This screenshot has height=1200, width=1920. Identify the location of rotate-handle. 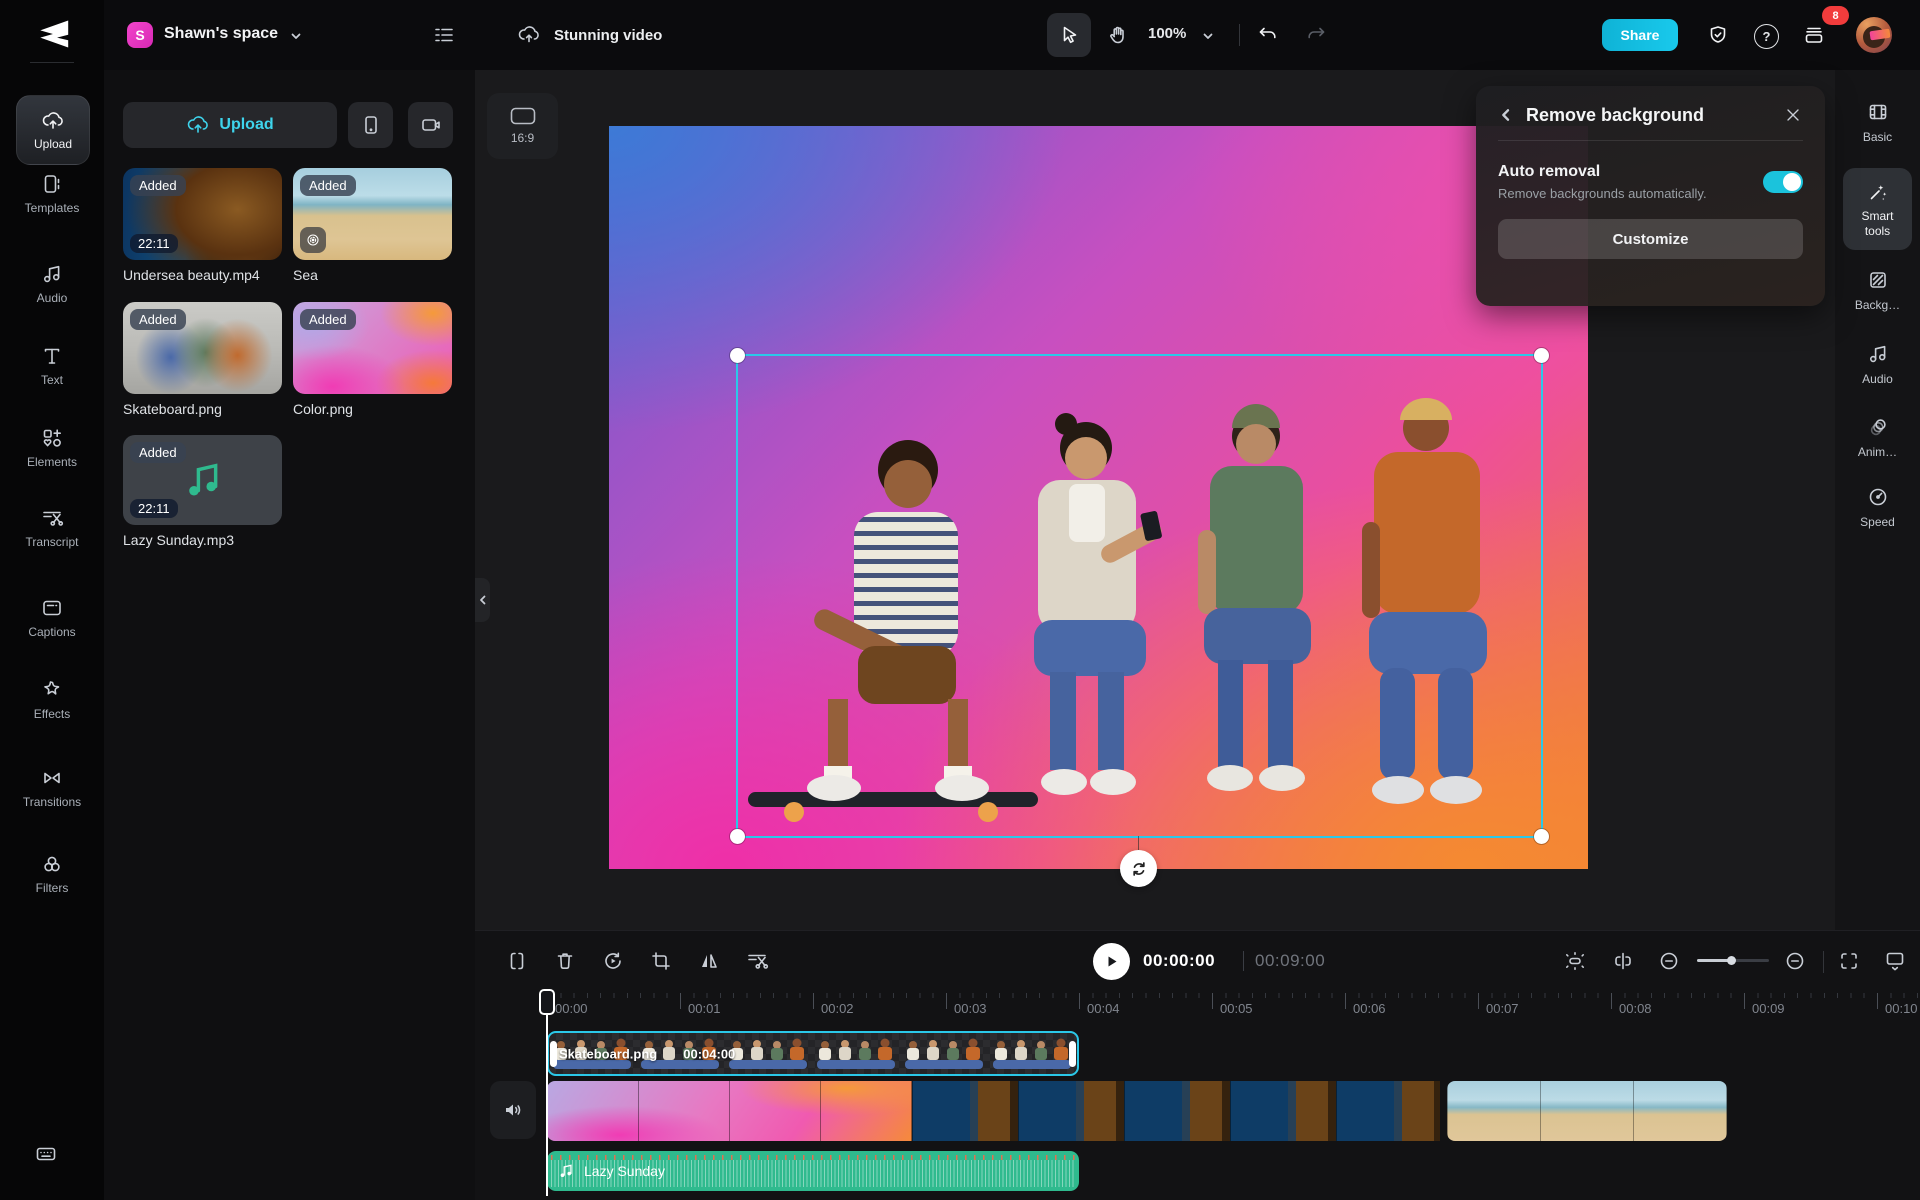
(1138, 868).